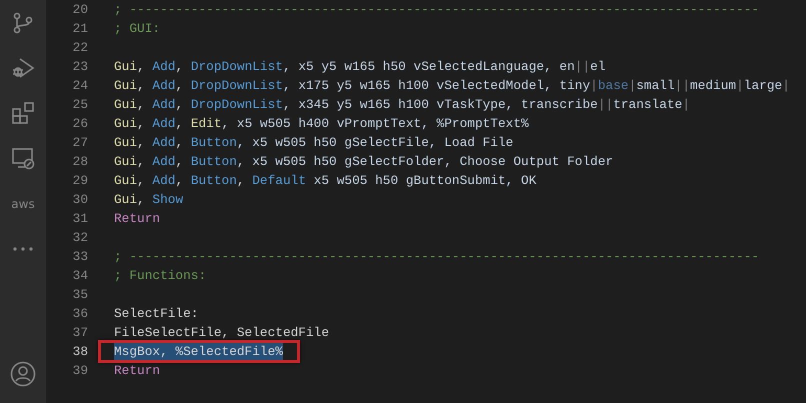 The height and width of the screenshot is (403, 806). Describe the element at coordinates (80, 257) in the screenshot. I see `line-number: 33` at that location.